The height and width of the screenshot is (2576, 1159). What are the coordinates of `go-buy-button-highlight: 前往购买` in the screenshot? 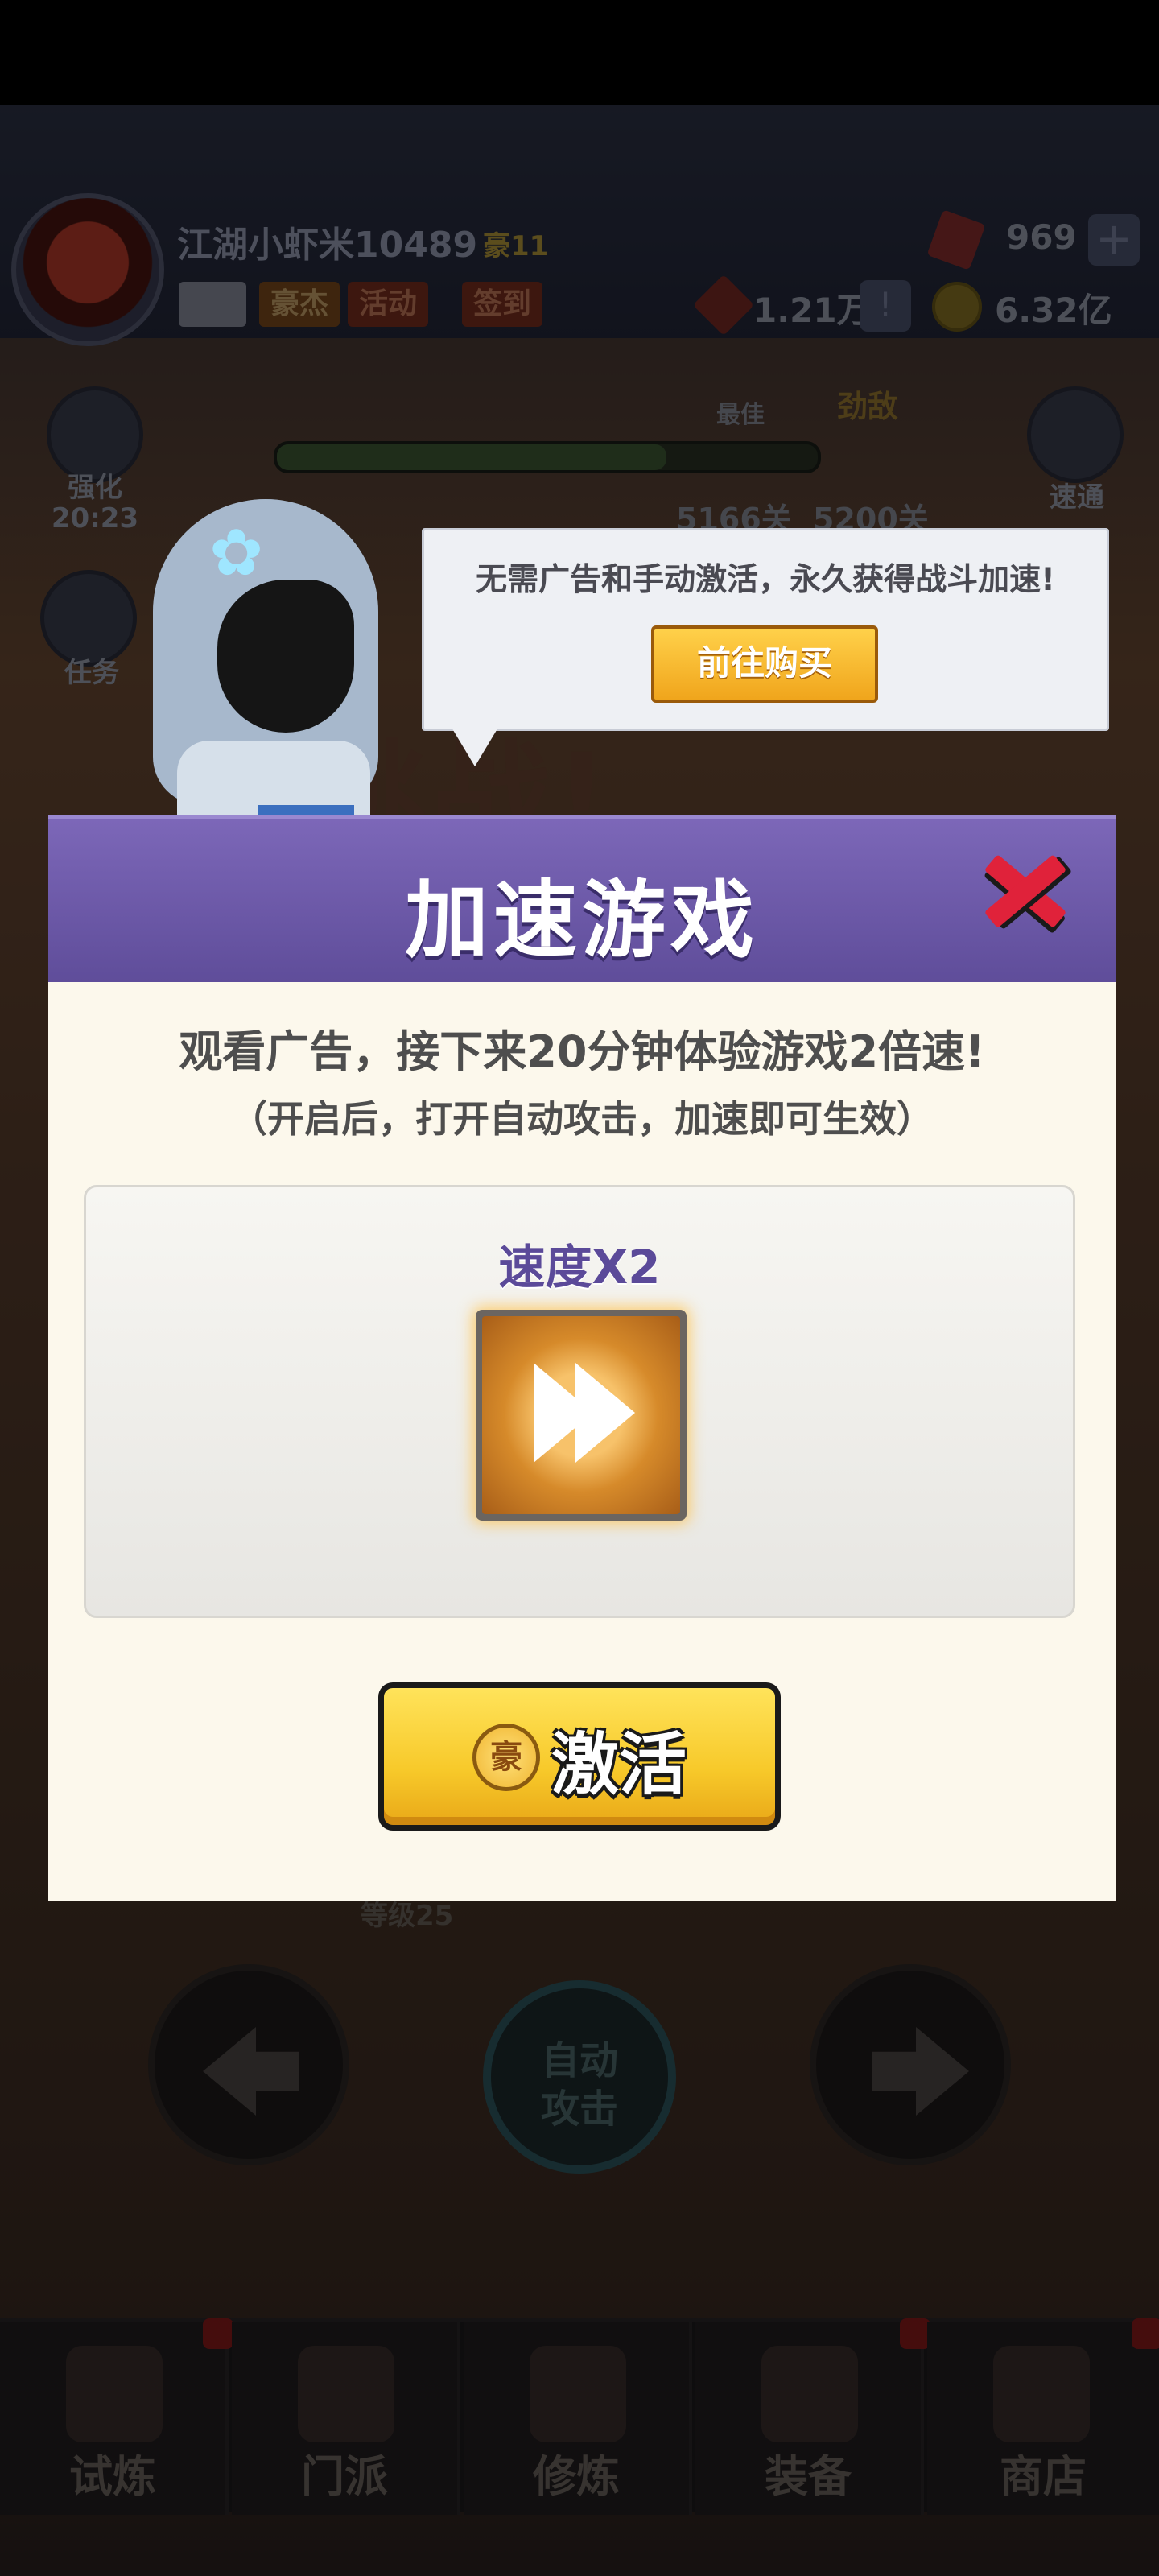 It's located at (764, 664).